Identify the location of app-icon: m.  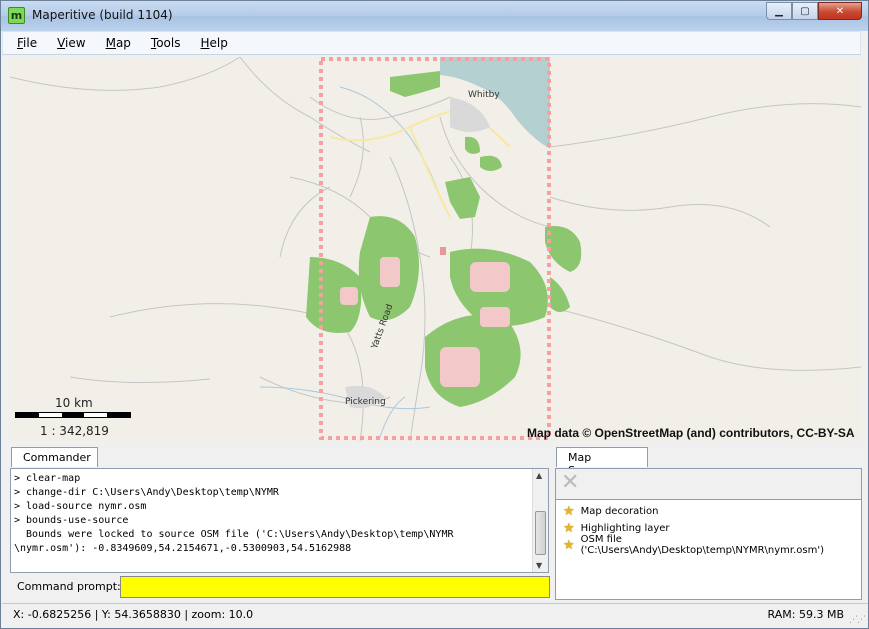
(16, 15).